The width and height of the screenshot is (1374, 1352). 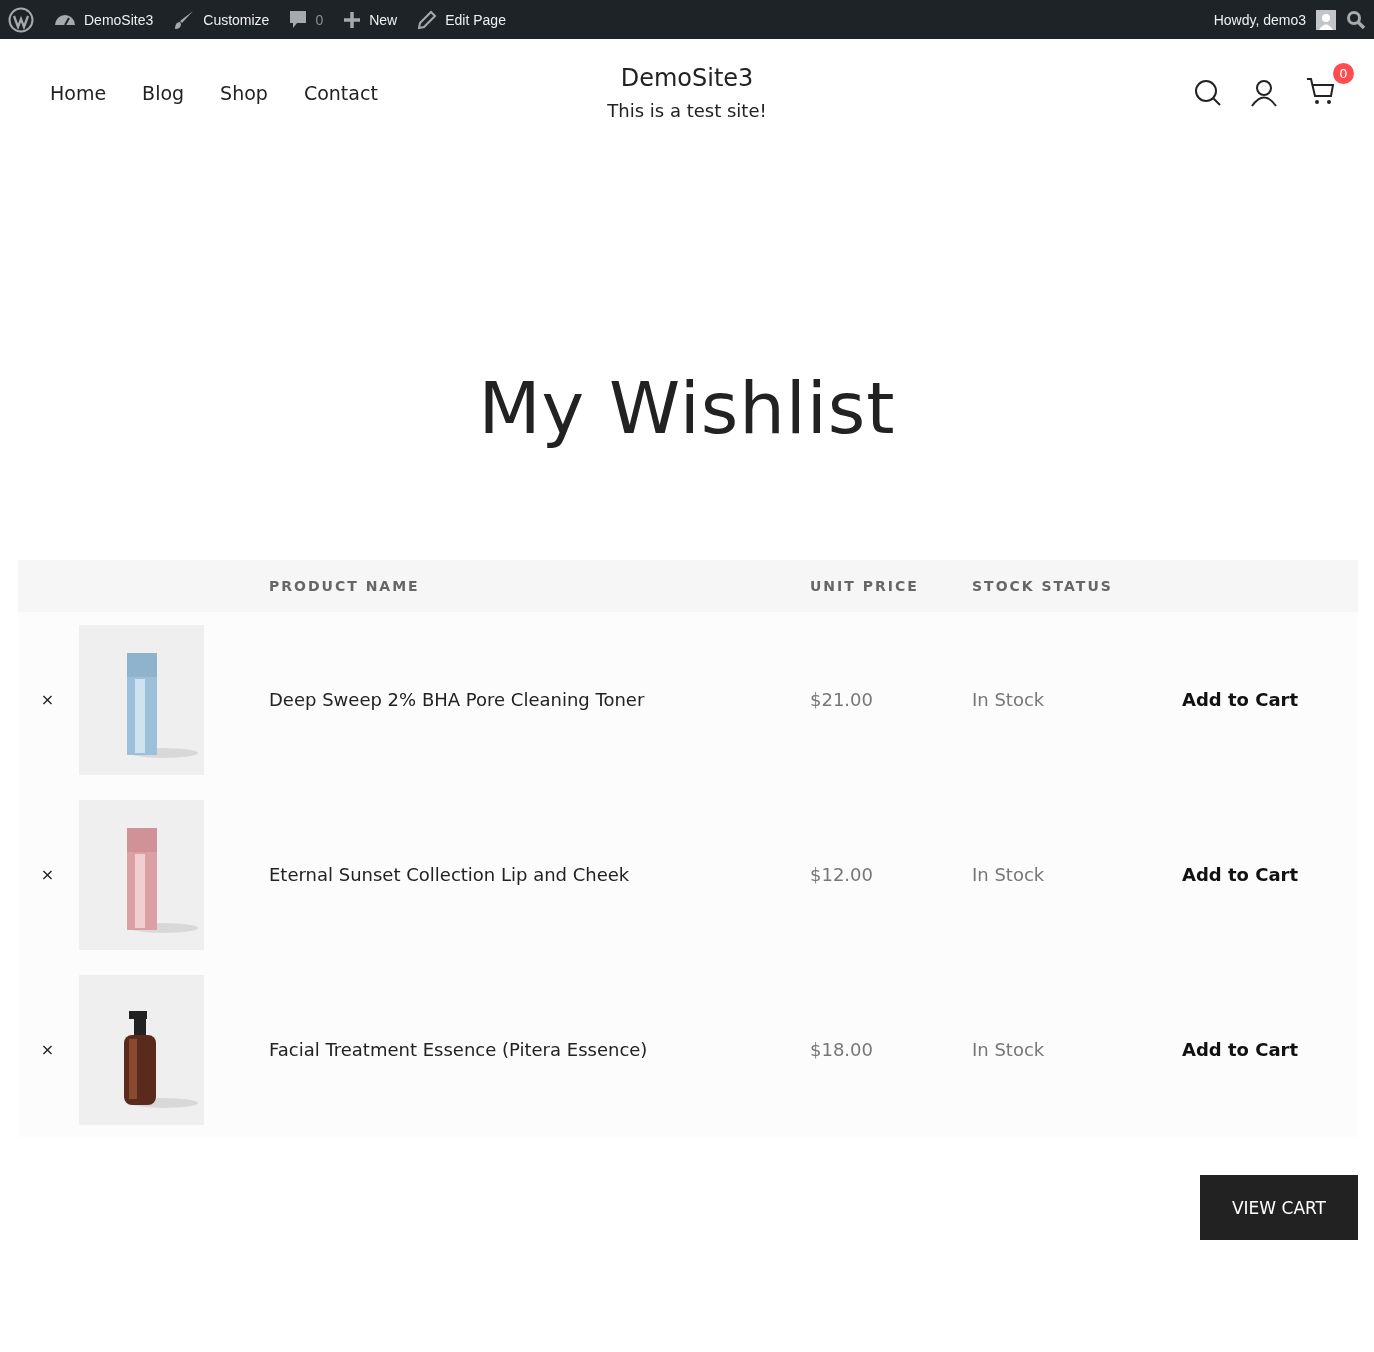 I want to click on product-name-link: Eternal Sunset Collection Lip and Cheek, so click(x=539, y=874).